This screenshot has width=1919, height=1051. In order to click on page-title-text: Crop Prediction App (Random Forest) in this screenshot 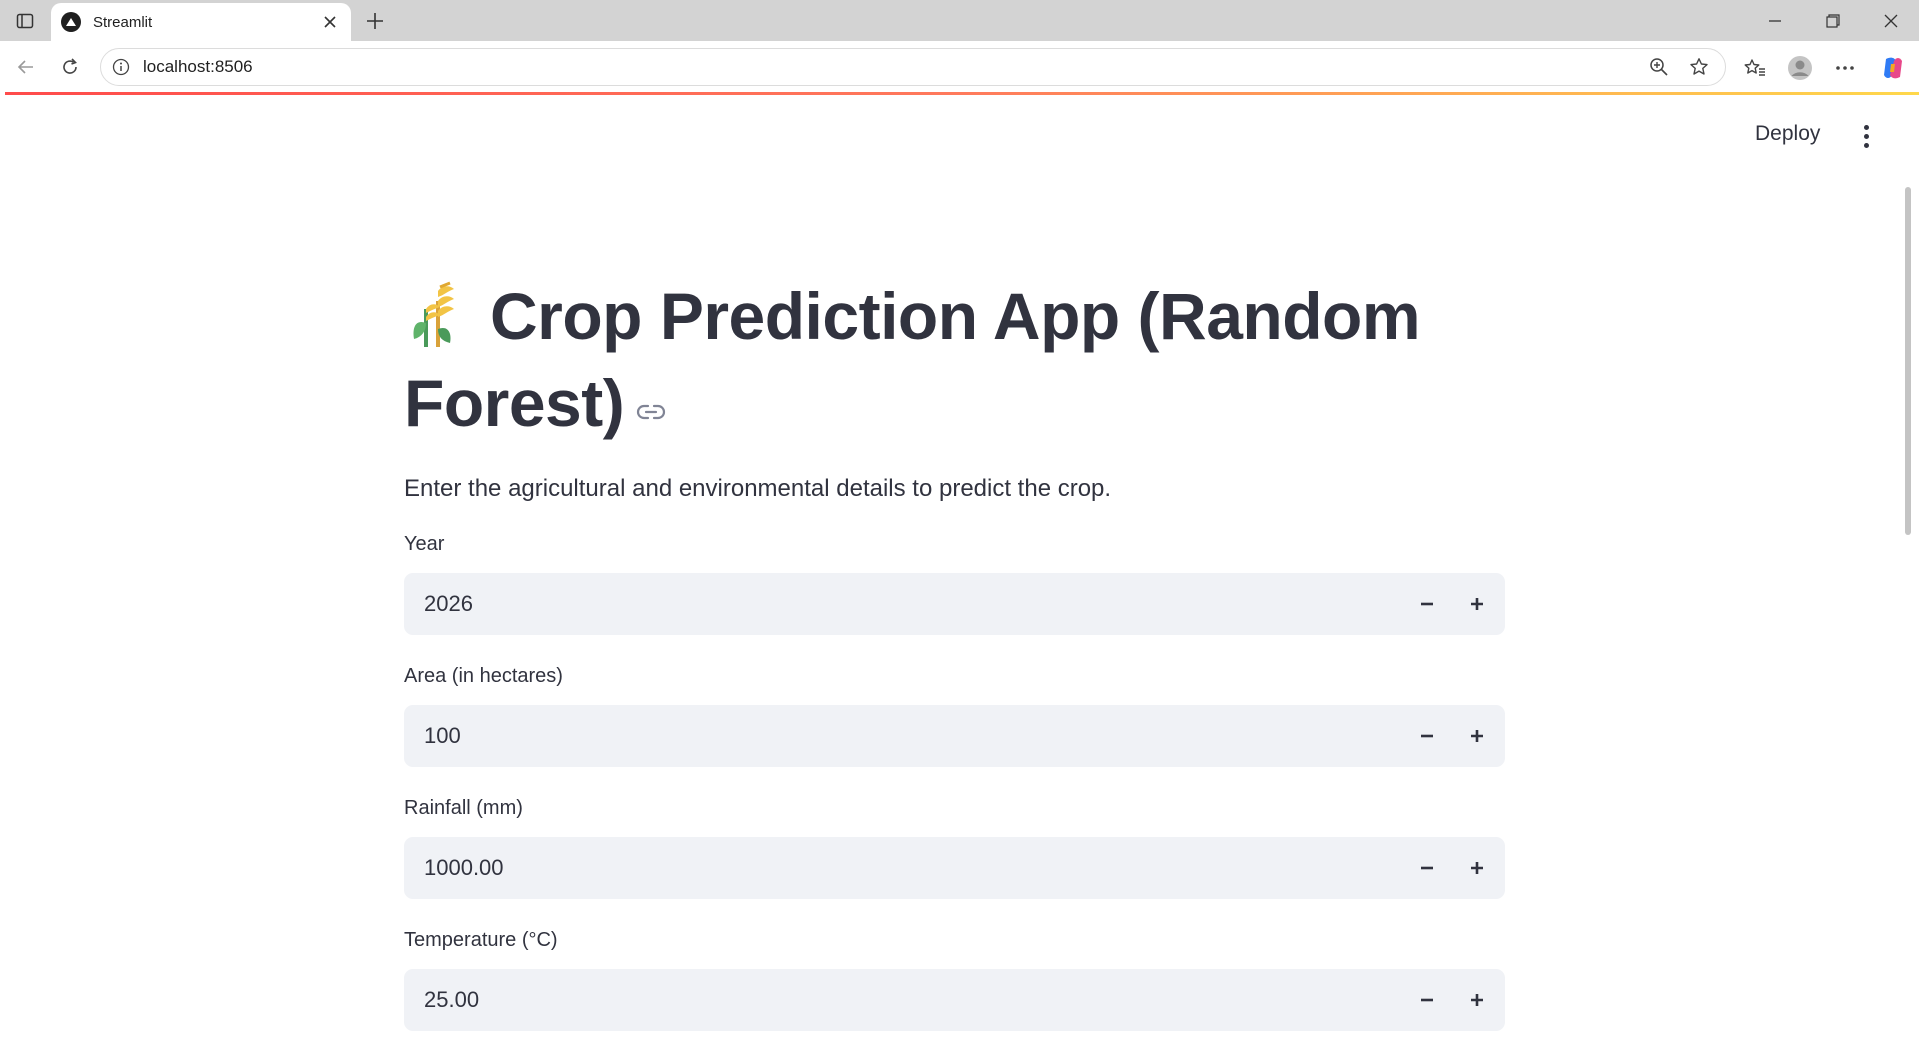, I will do `click(912, 359)`.